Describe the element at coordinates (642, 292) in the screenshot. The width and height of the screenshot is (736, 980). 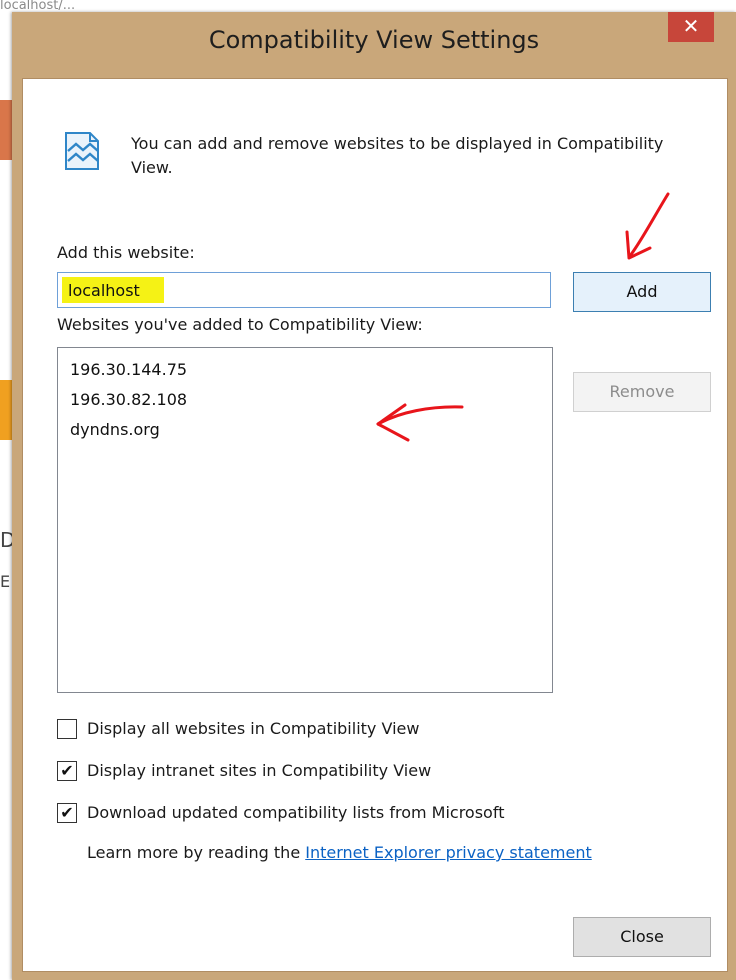
I see `add-button: Add` at that location.